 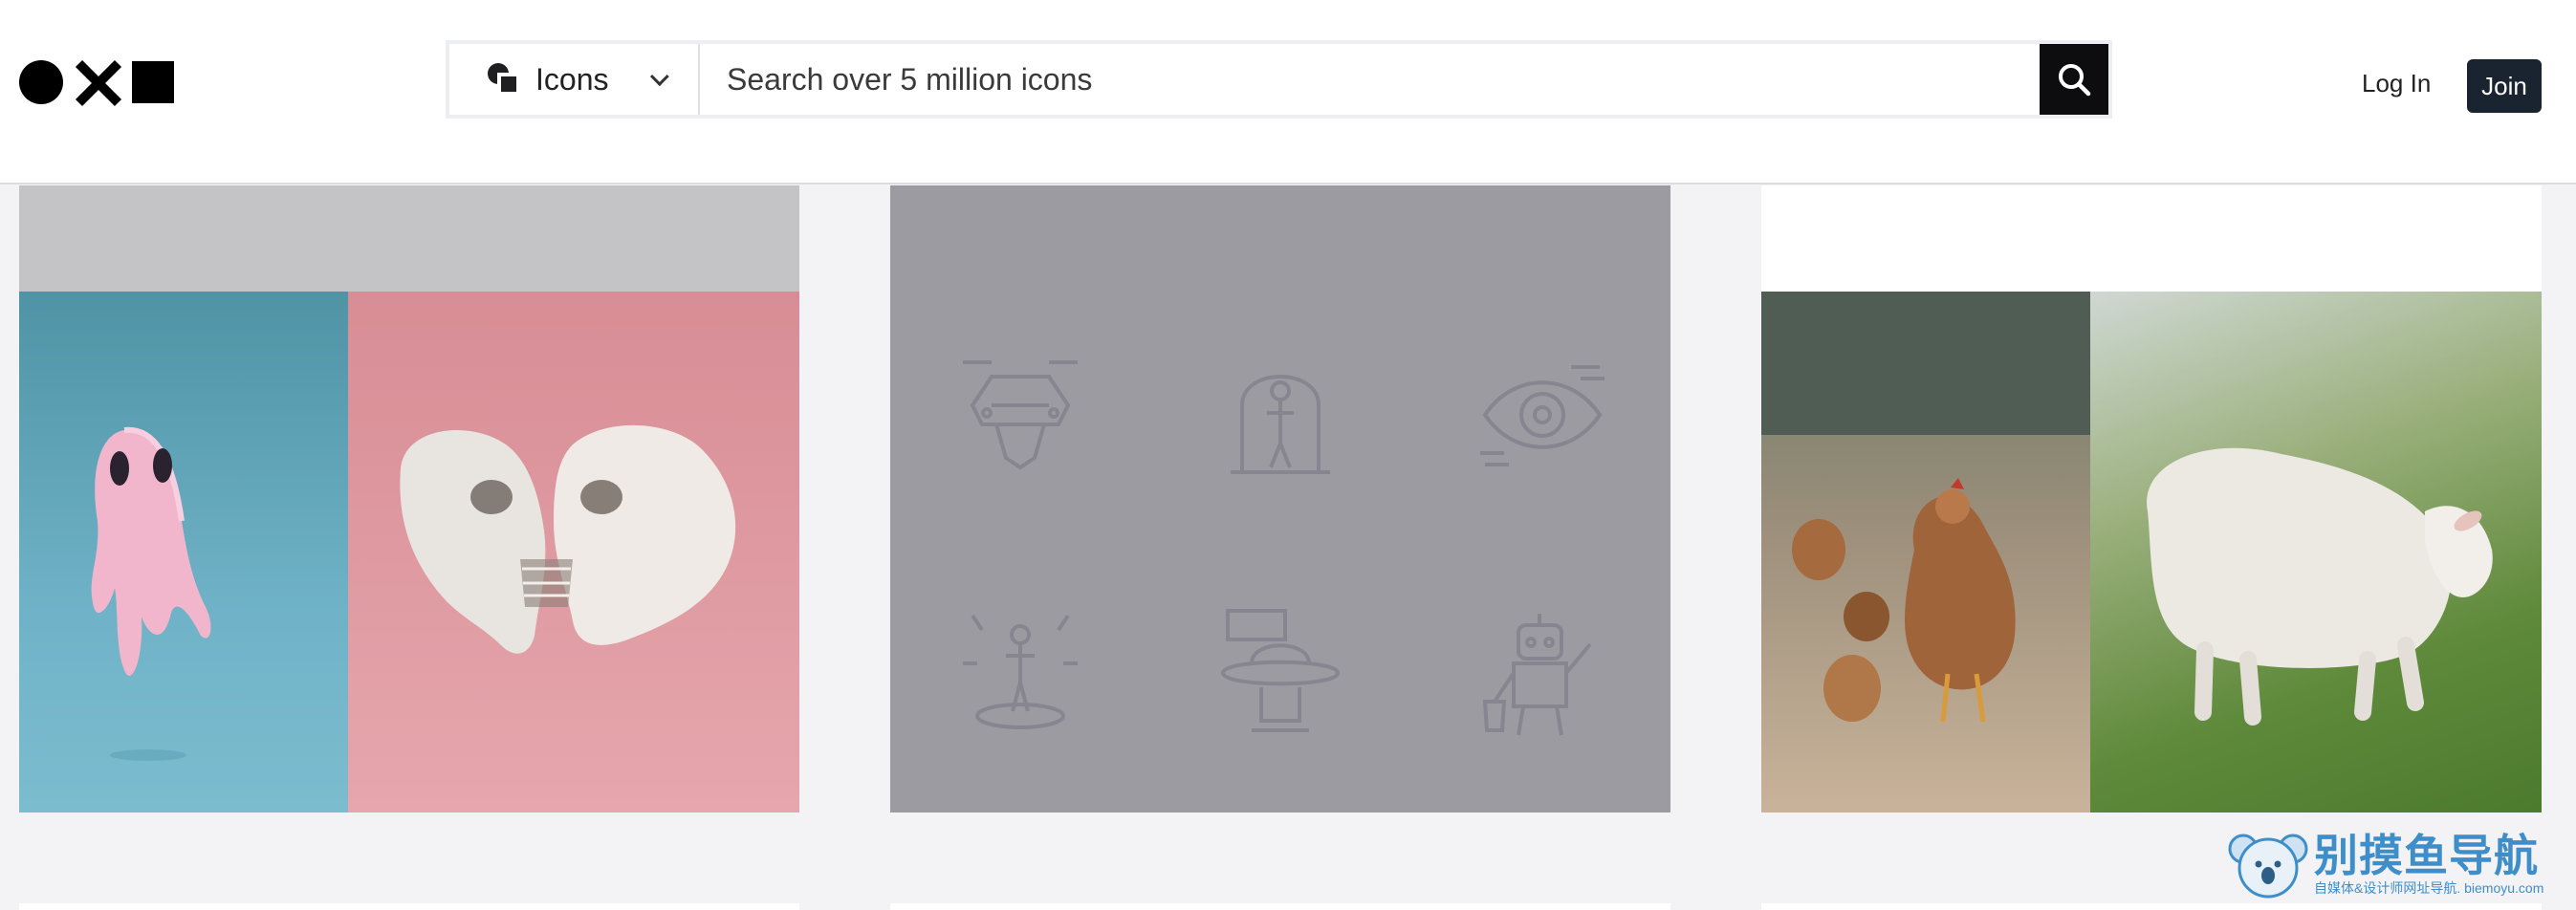 What do you see at coordinates (1537, 675) in the screenshot?
I see `robot-icon` at bounding box center [1537, 675].